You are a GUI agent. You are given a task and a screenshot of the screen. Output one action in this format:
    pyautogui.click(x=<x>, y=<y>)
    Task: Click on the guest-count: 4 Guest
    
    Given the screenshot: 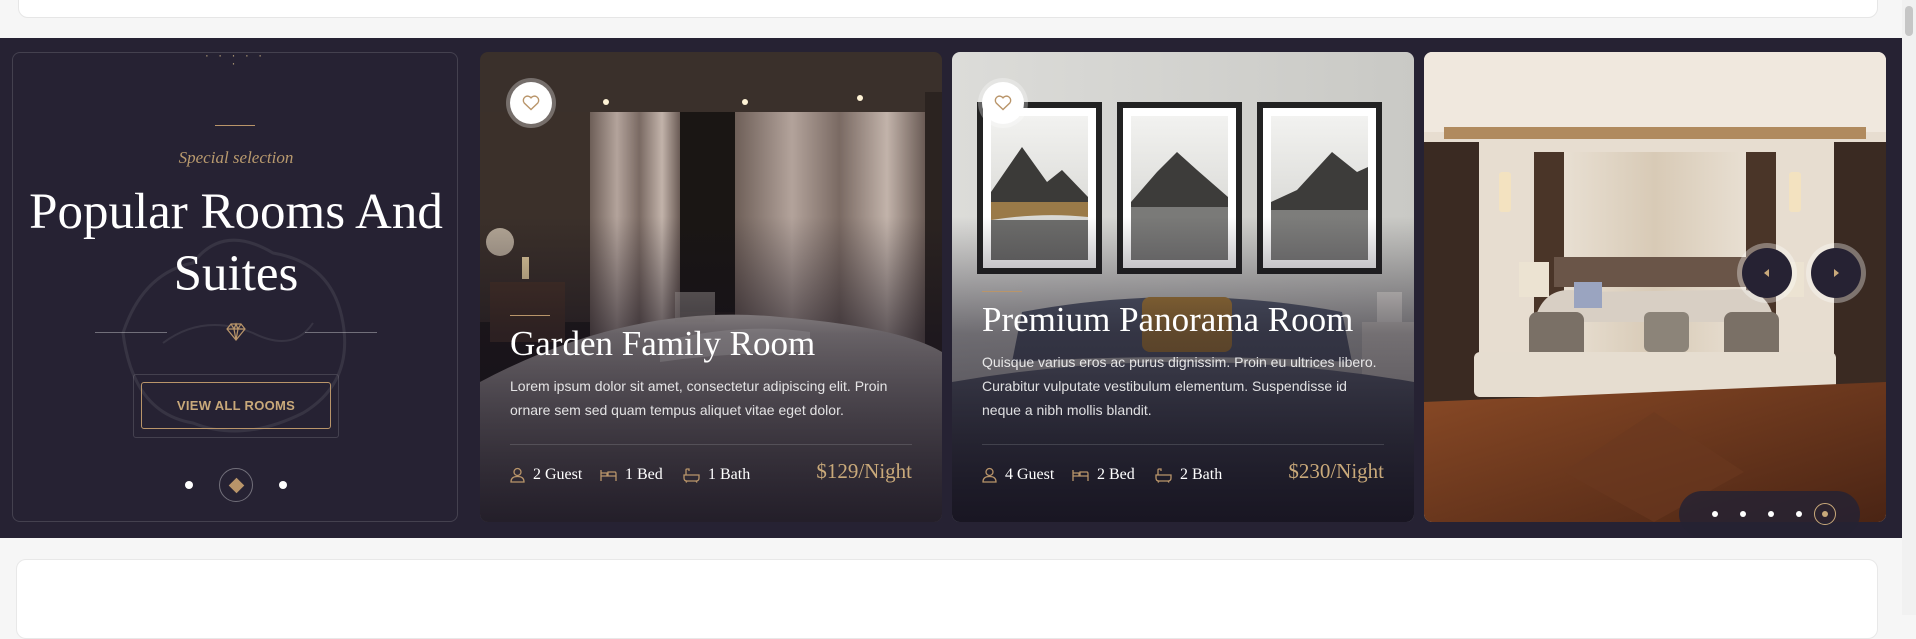 What is the action you would take?
    pyautogui.click(x=1030, y=474)
    